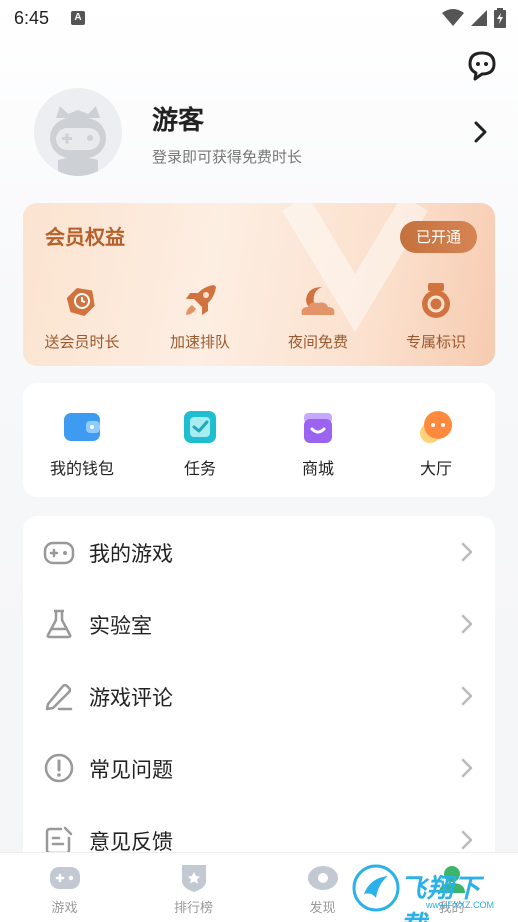 This screenshot has width=518, height=922. What do you see at coordinates (264, 133) in the screenshot?
I see `profile-header: 游客 登录即可获得免费时长` at bounding box center [264, 133].